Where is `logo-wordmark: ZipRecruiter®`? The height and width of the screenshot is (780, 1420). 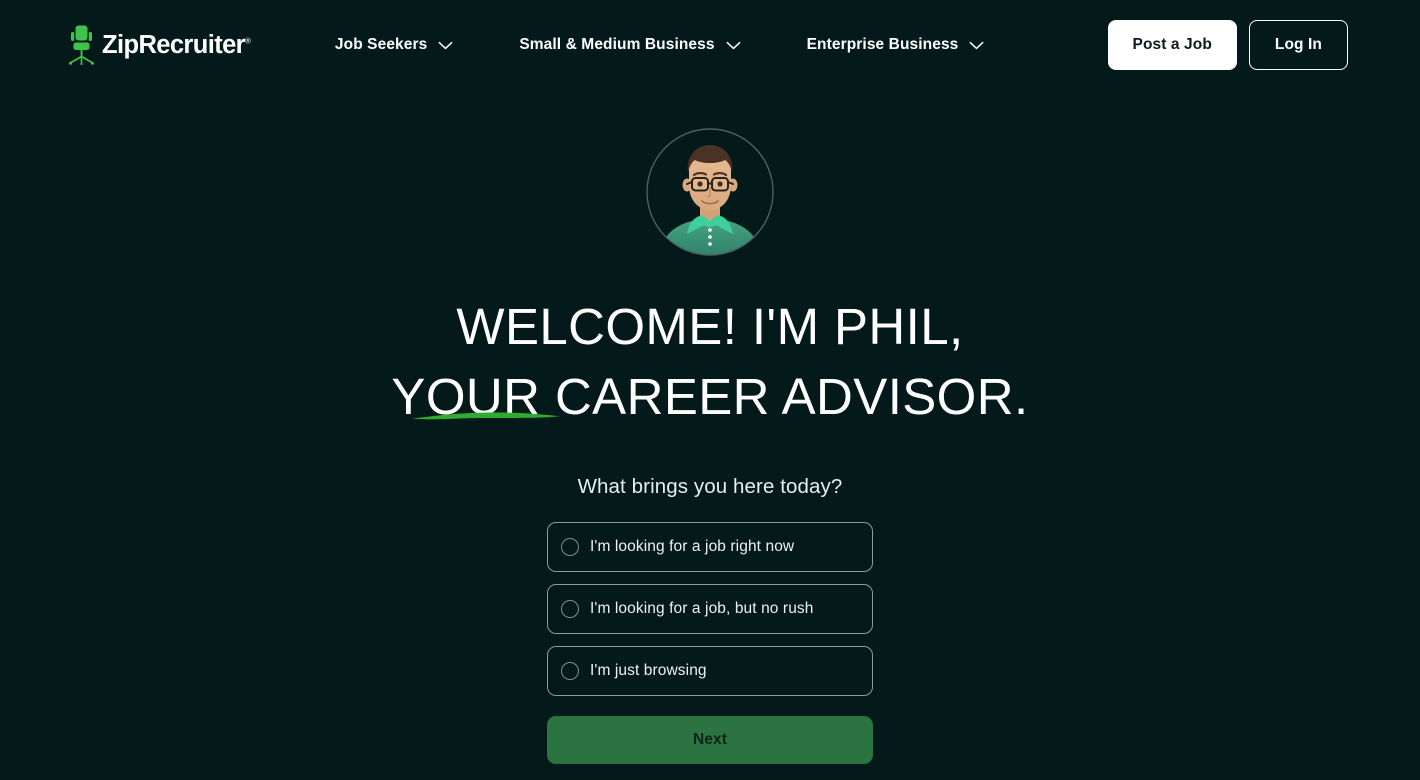
logo-wordmark: ZipRecruiter® is located at coordinates (176, 44).